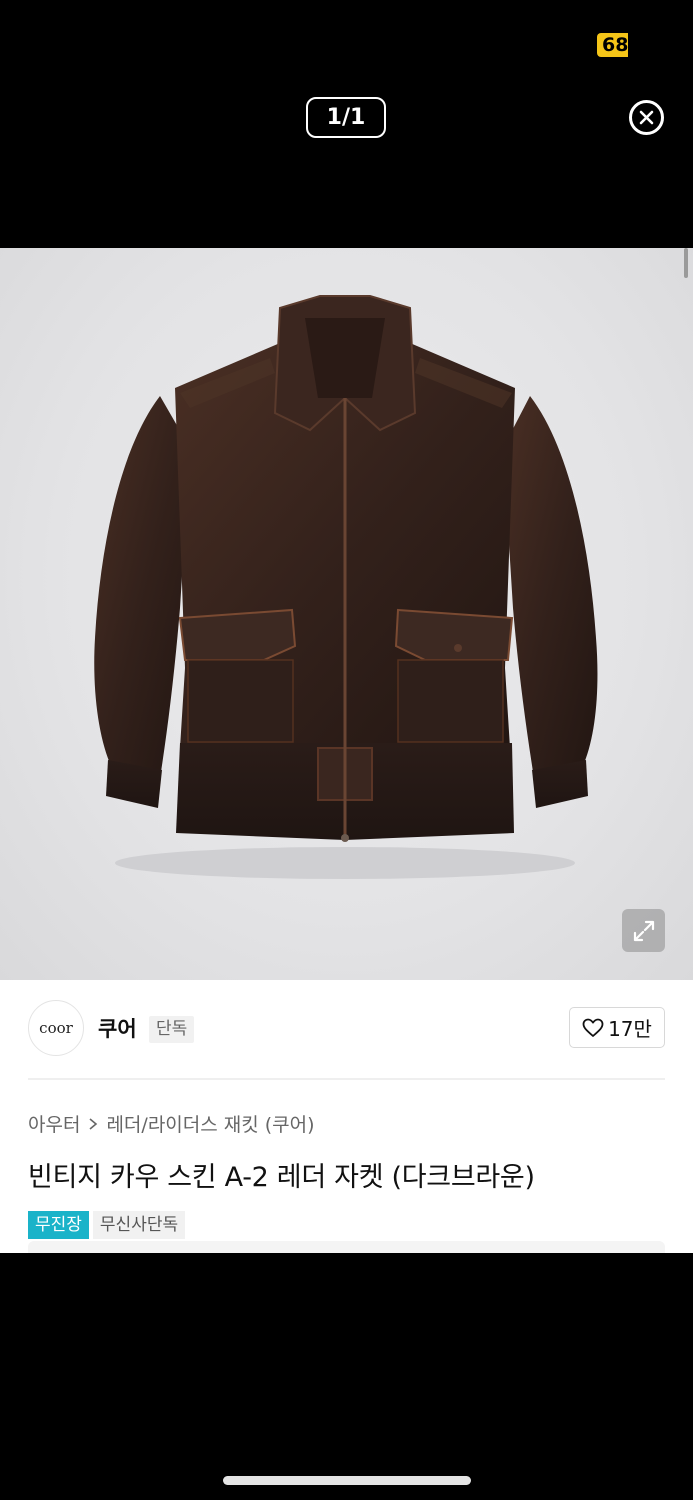 Image resolution: width=693 pixels, height=1500 pixels. I want to click on expand-image-button, so click(643, 930).